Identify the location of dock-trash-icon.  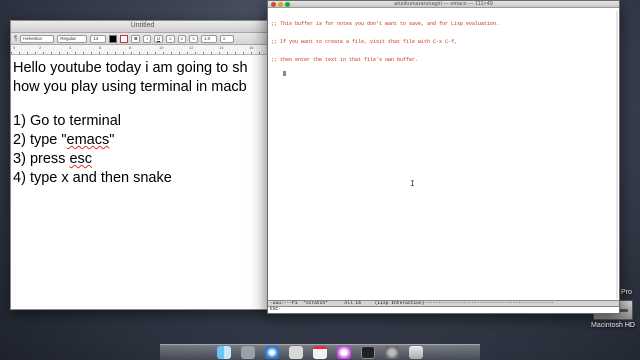
(416, 352).